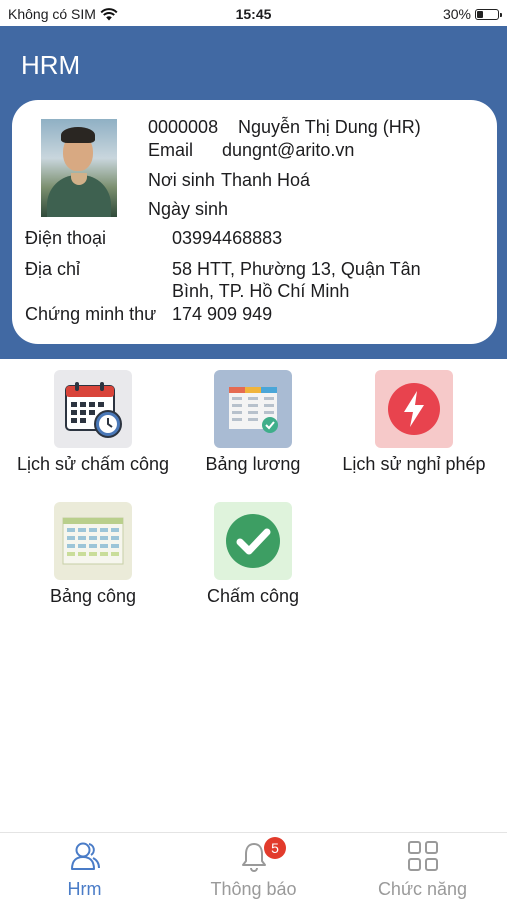  What do you see at coordinates (181, 180) in the screenshot?
I see `birthplace-label: Nơi sinh` at bounding box center [181, 180].